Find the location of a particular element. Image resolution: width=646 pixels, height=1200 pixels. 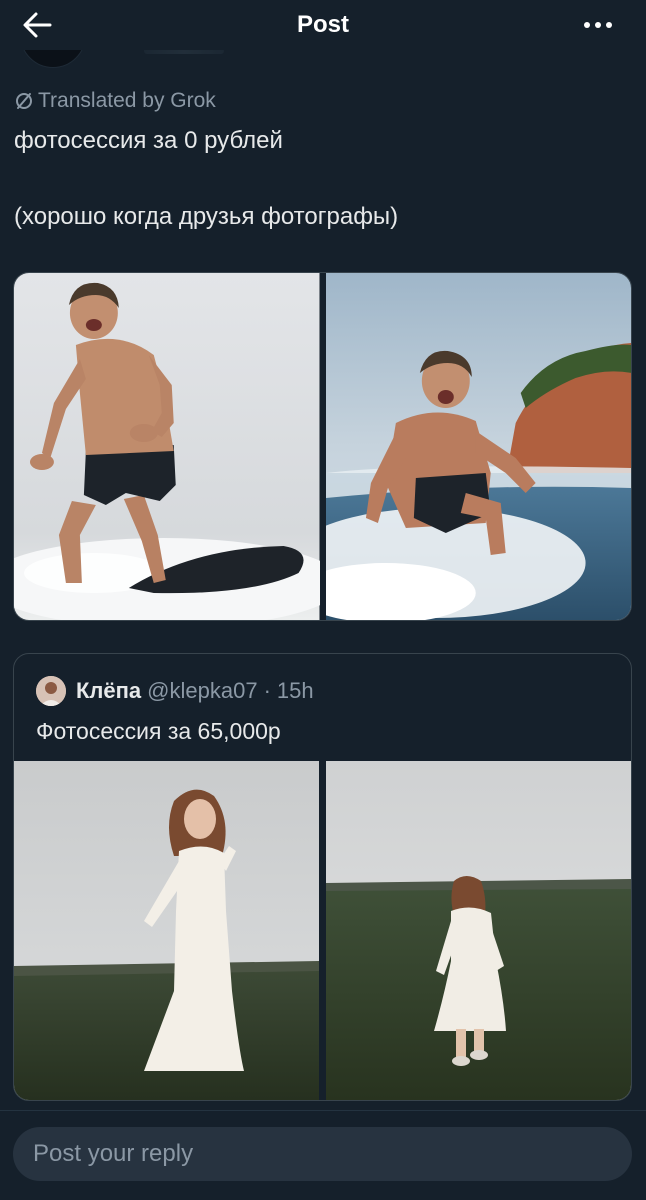

reply-bar is located at coordinates (323, 1155).